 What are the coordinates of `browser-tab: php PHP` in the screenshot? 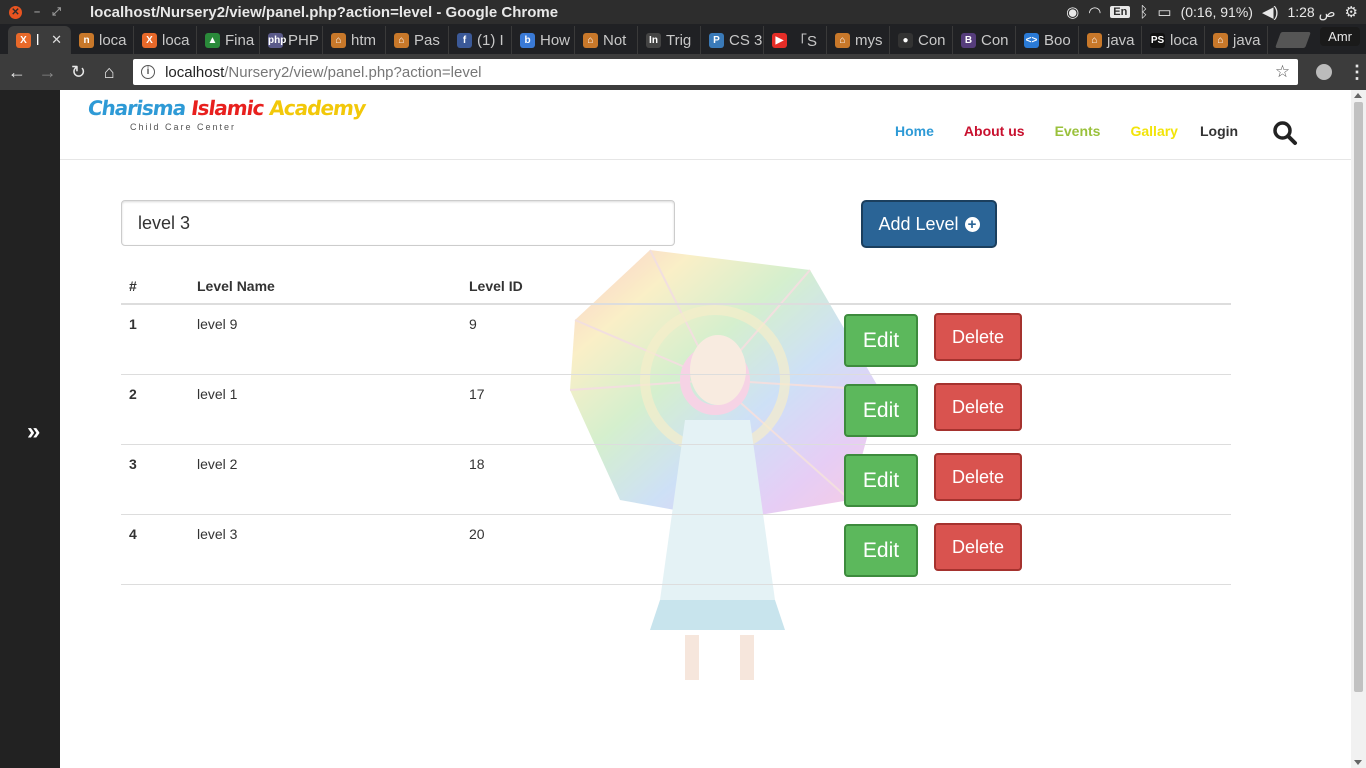 It's located at (291, 40).